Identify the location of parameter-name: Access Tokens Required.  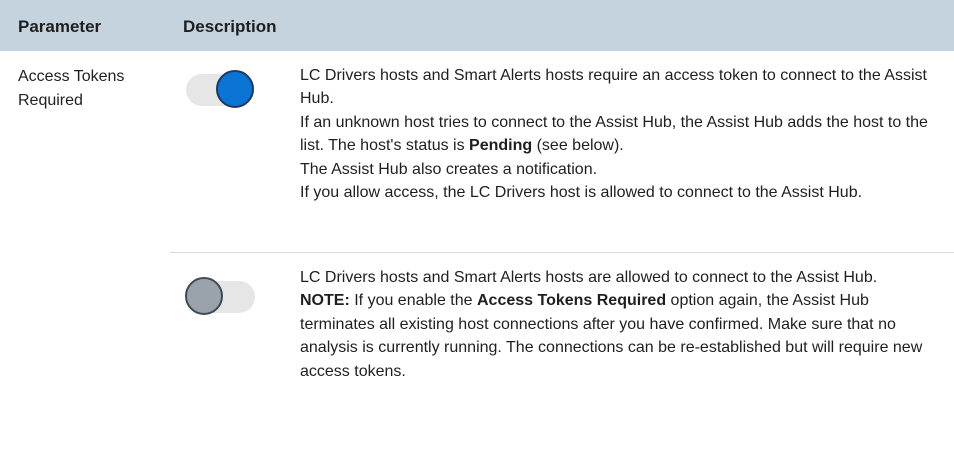
(71, 88).